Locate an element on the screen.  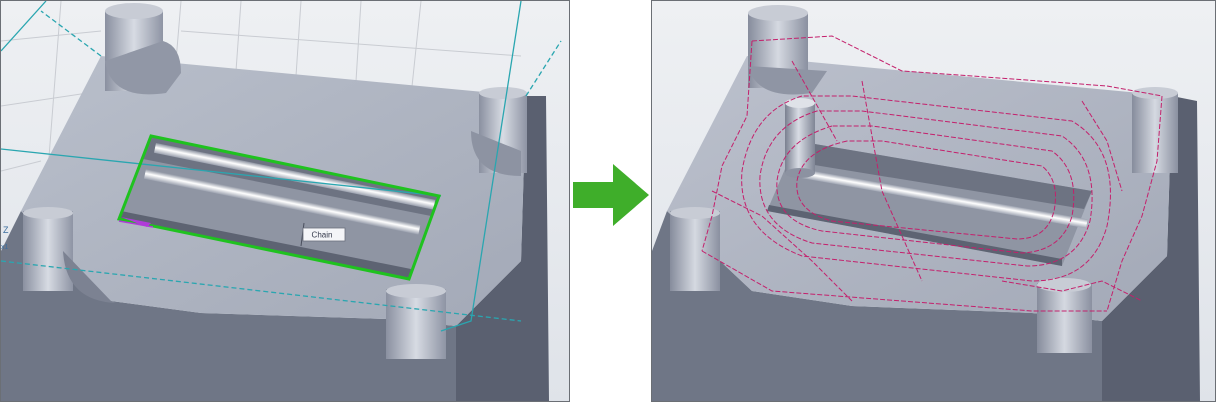
chain-label: Chain is located at coordinates (322, 235).